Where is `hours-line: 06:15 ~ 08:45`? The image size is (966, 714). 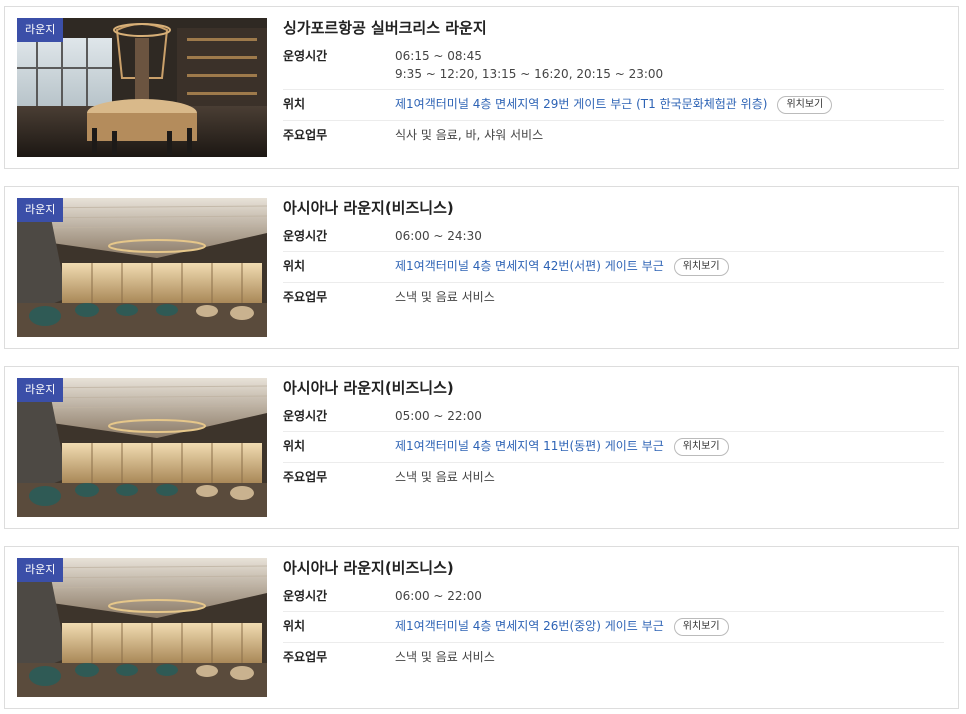
hours-line: 06:15 ~ 08:45 is located at coordinates (438, 56).